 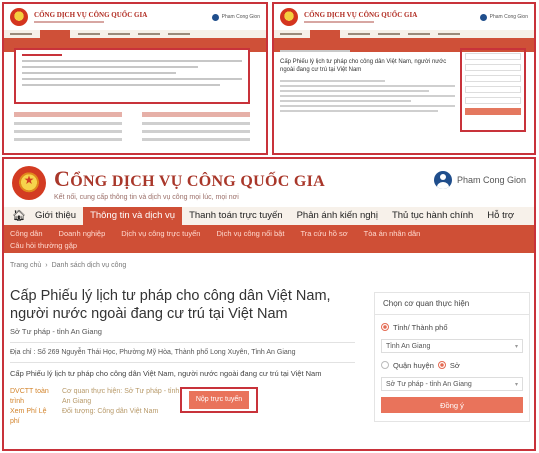 I want to click on service-agency: Sở Tư pháp - tỉnh An Giang, so click(x=56, y=331).